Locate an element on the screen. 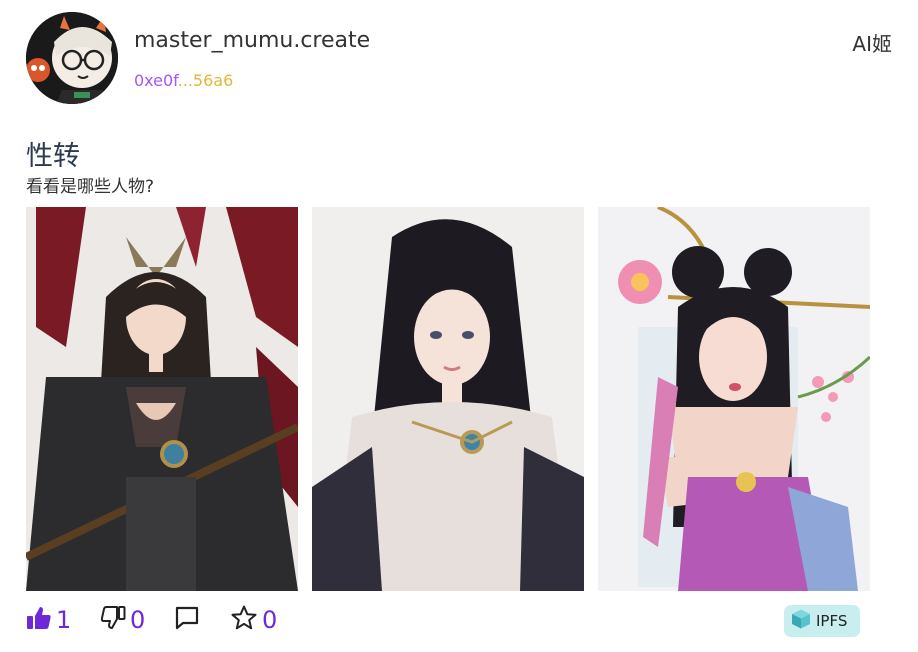  post-actions: 1 0 0 IPFS is located at coordinates (446, 620).